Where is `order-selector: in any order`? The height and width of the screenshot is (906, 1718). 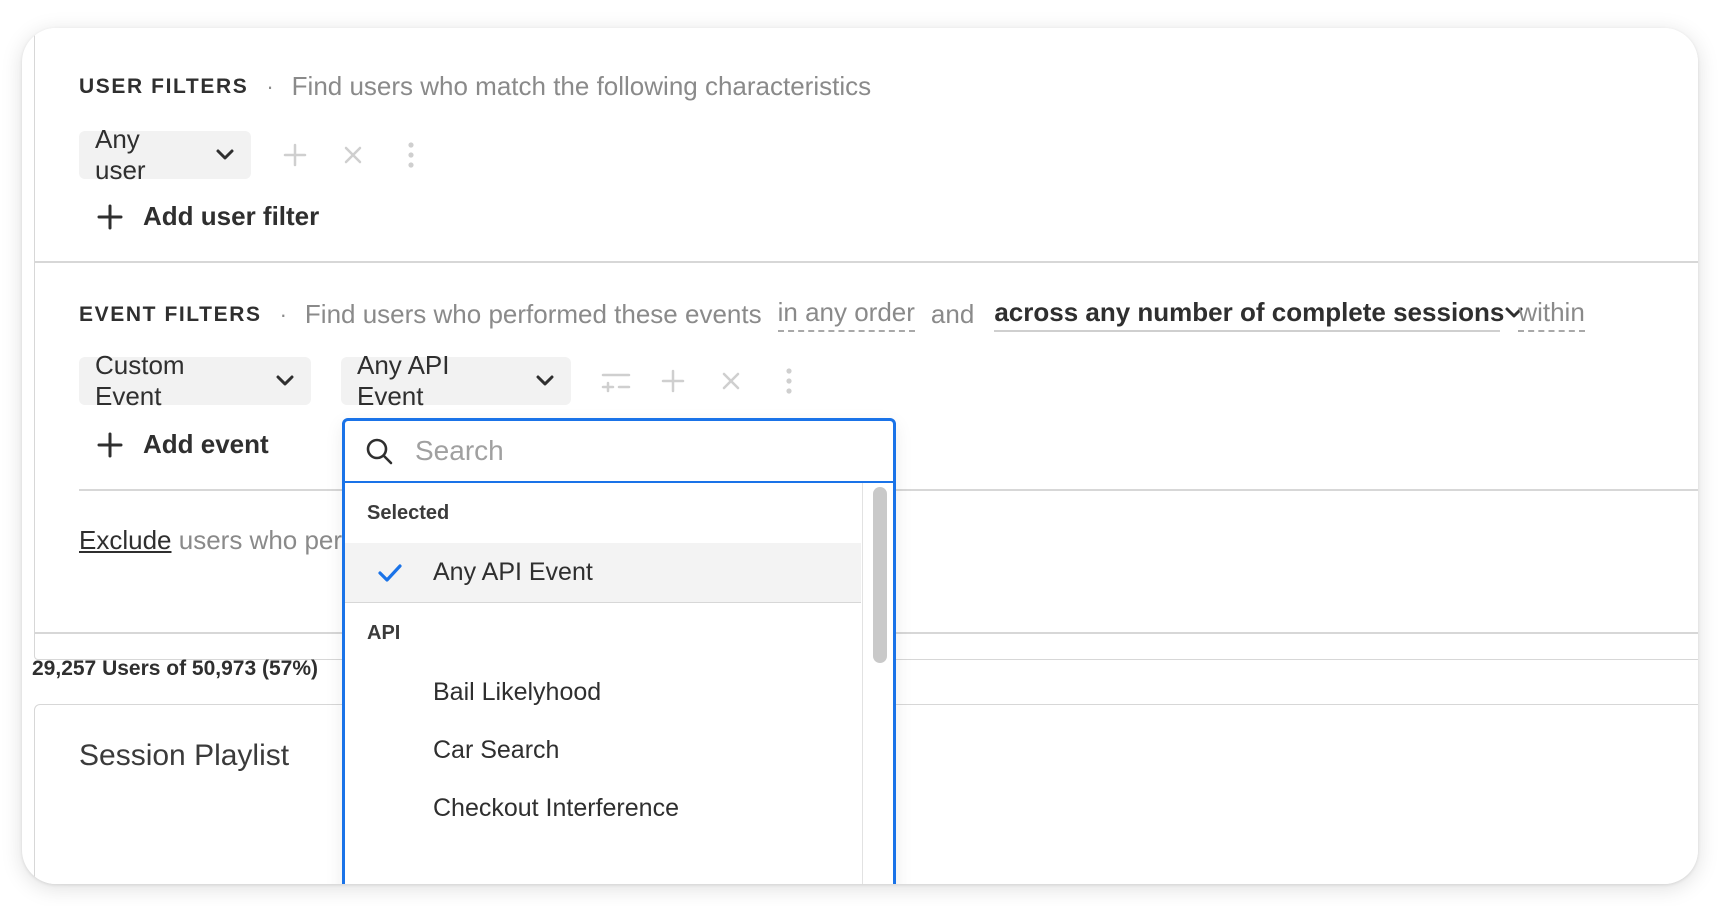
order-selector: in any order is located at coordinates (846, 314).